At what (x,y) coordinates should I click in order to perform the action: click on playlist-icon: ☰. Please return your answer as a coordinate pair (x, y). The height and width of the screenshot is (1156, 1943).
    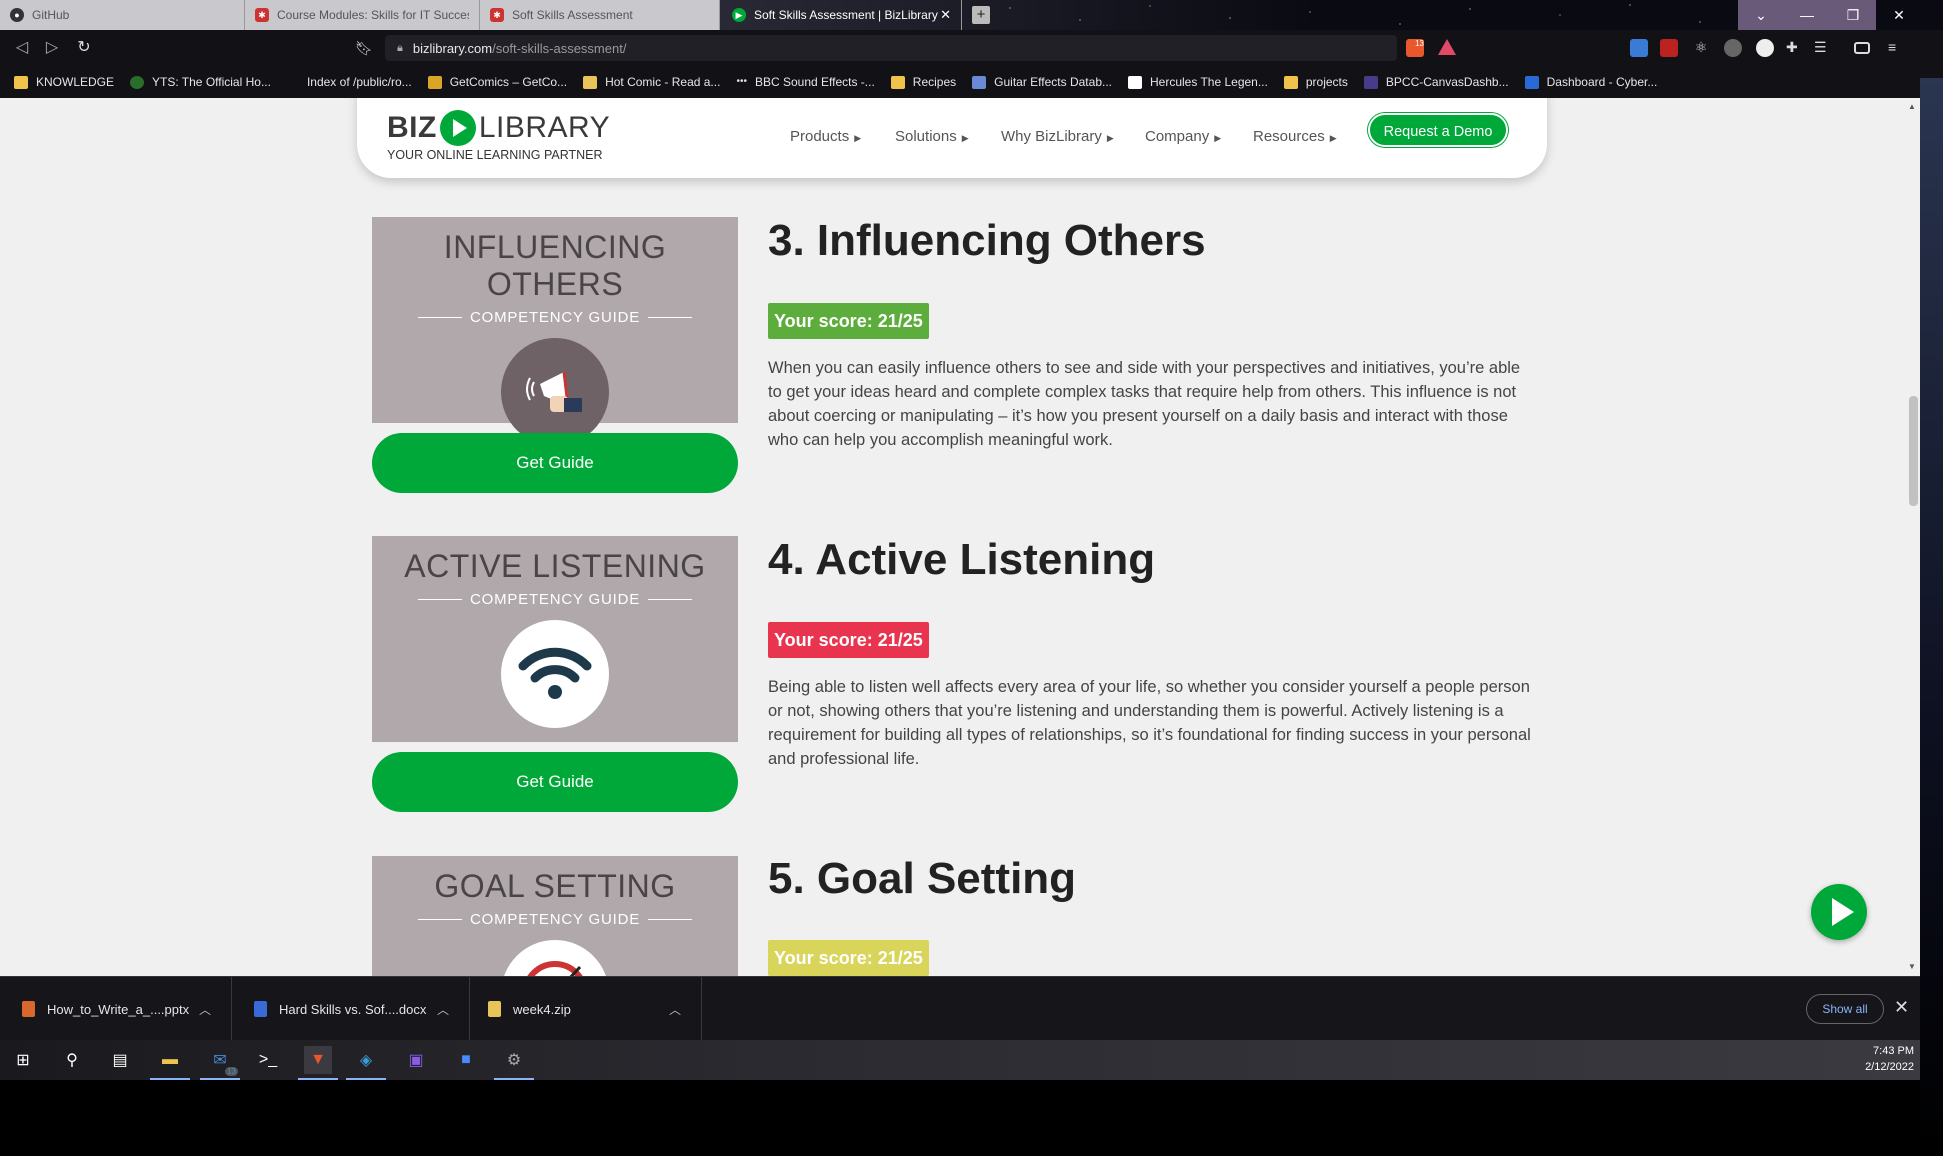
    Looking at the image, I should click on (1823, 48).